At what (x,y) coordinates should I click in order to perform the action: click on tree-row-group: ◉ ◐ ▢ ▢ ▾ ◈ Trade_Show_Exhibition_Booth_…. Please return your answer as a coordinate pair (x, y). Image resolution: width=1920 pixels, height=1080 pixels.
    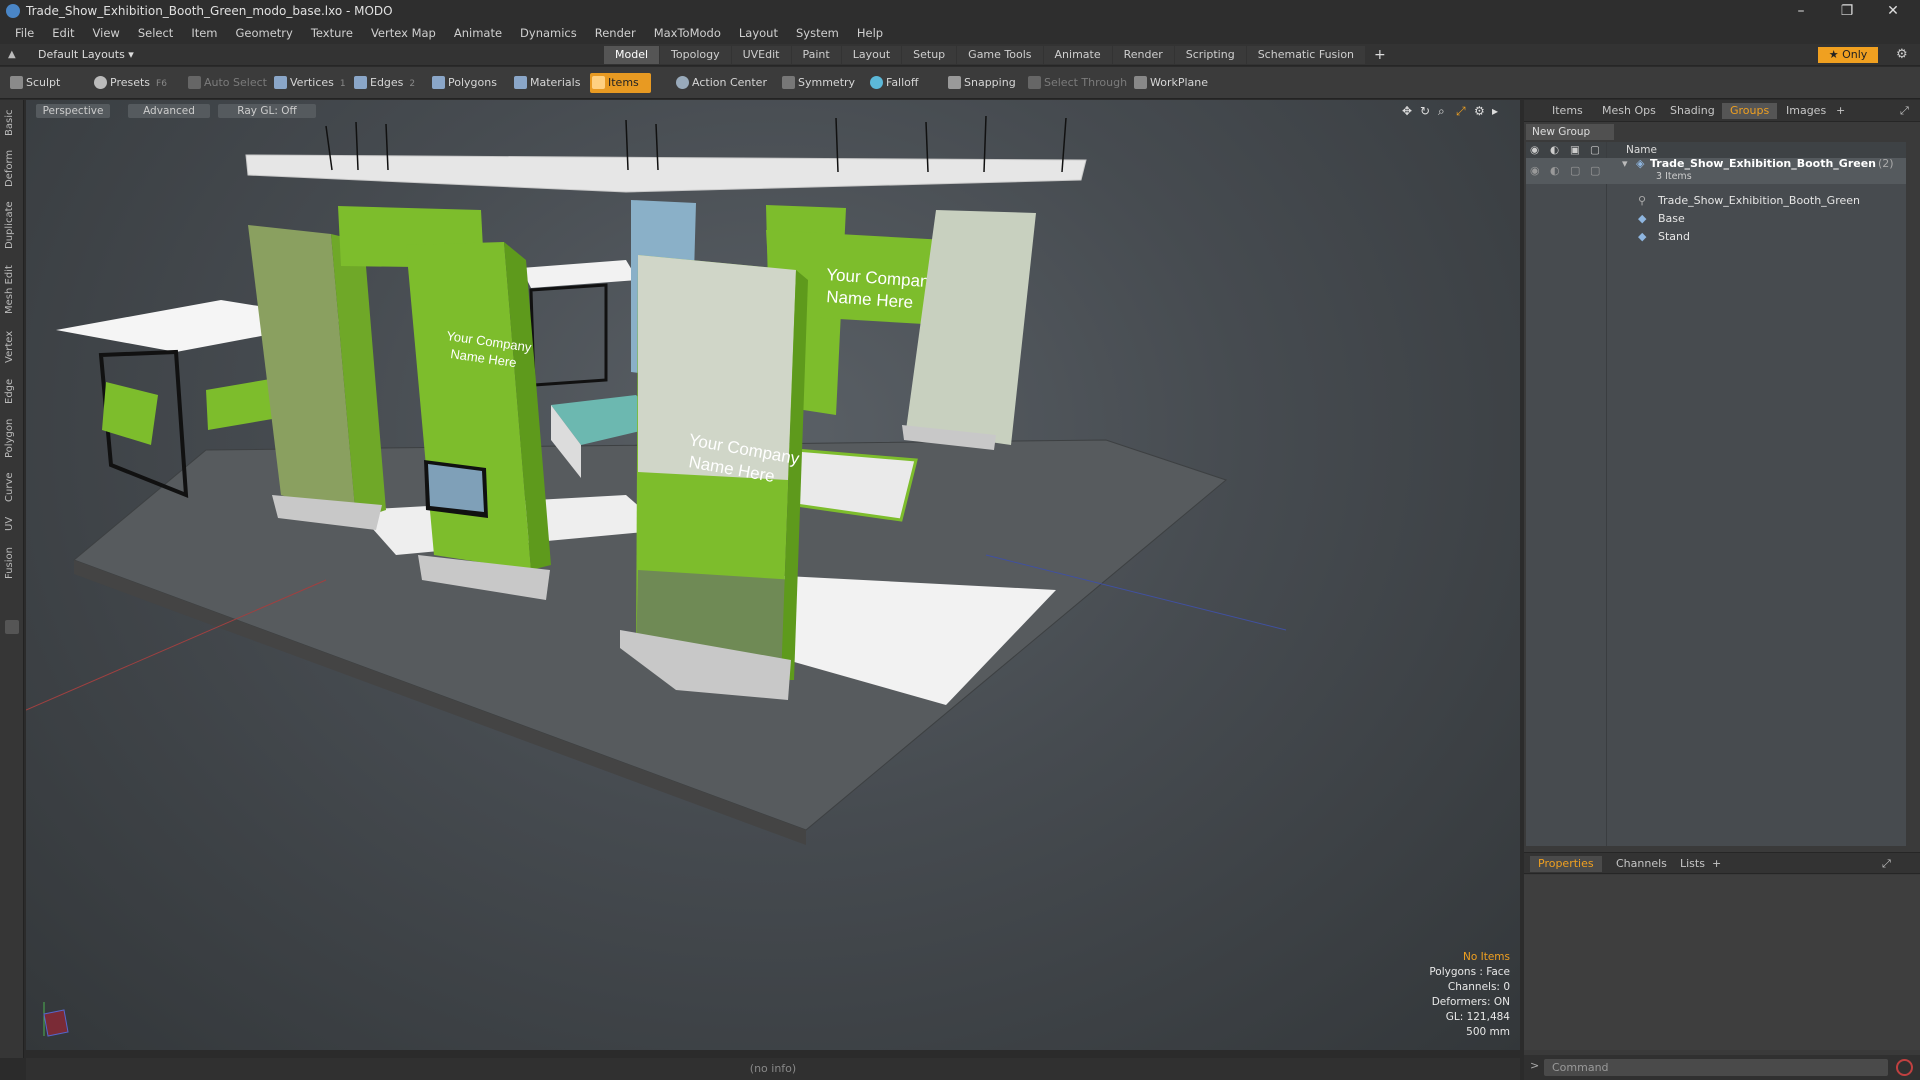
    Looking at the image, I should click on (1716, 169).